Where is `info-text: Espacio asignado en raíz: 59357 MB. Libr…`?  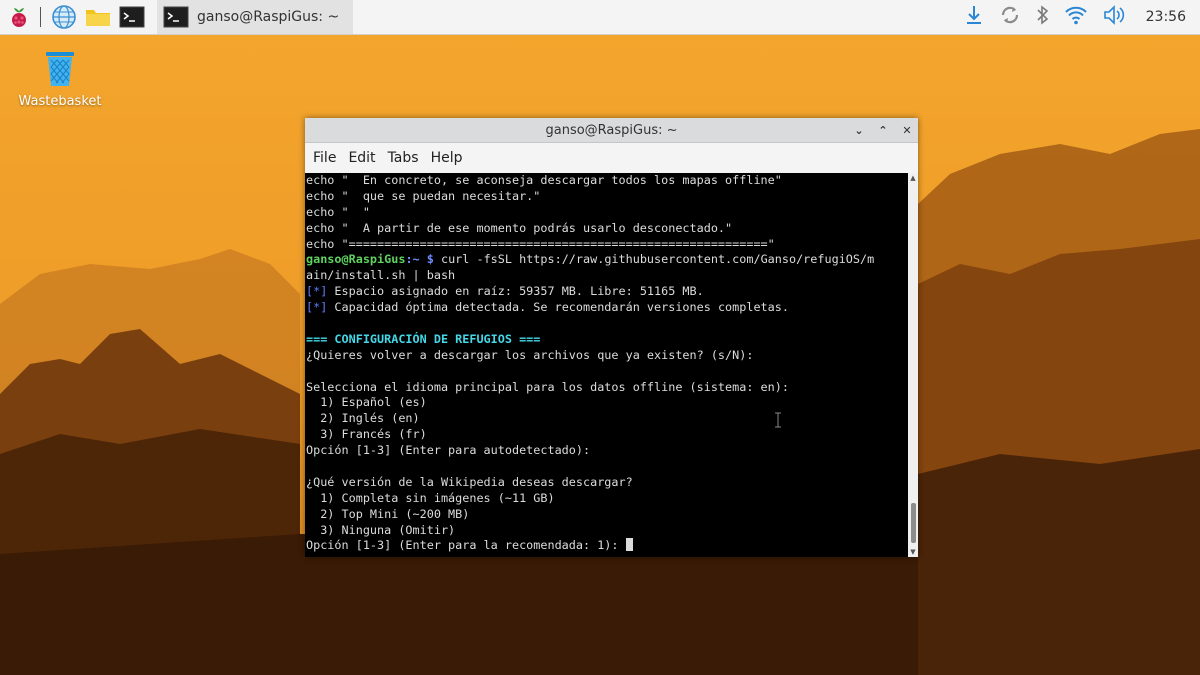
info-text: Espacio asignado en raíz: 59357 MB. Libr… is located at coordinates (515, 291).